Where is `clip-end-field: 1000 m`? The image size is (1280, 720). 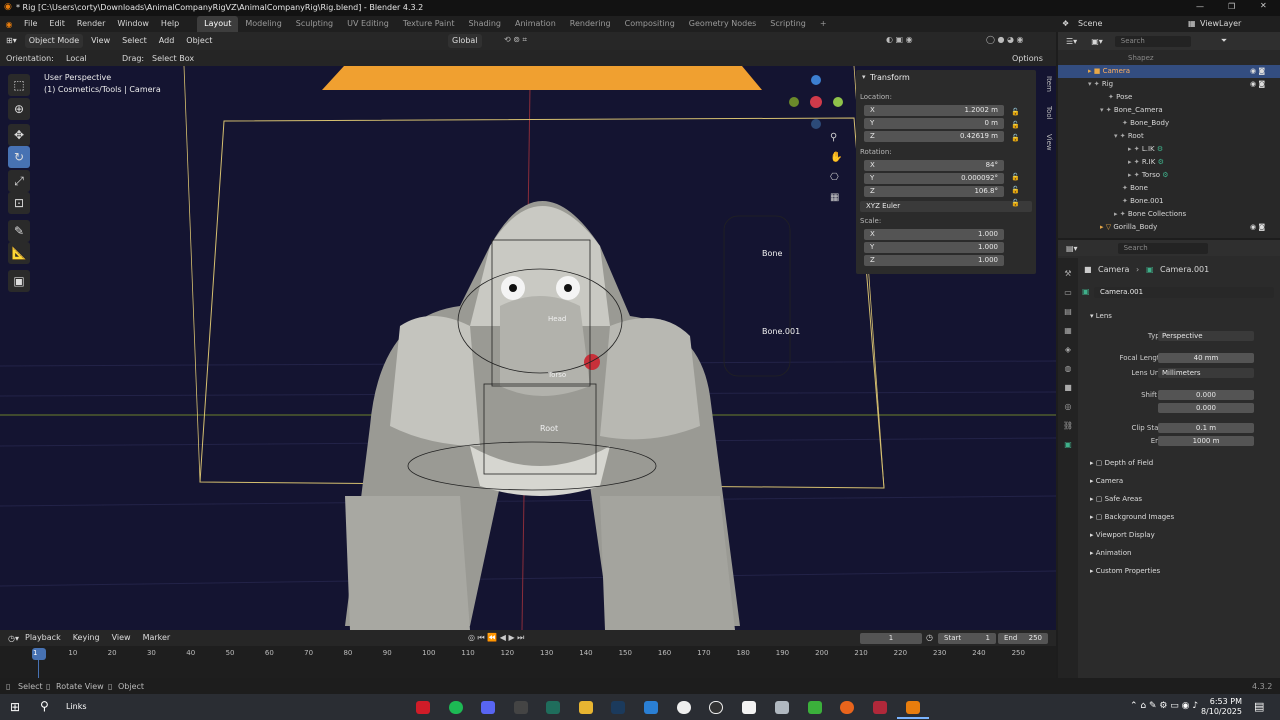 clip-end-field: 1000 m is located at coordinates (1206, 441).